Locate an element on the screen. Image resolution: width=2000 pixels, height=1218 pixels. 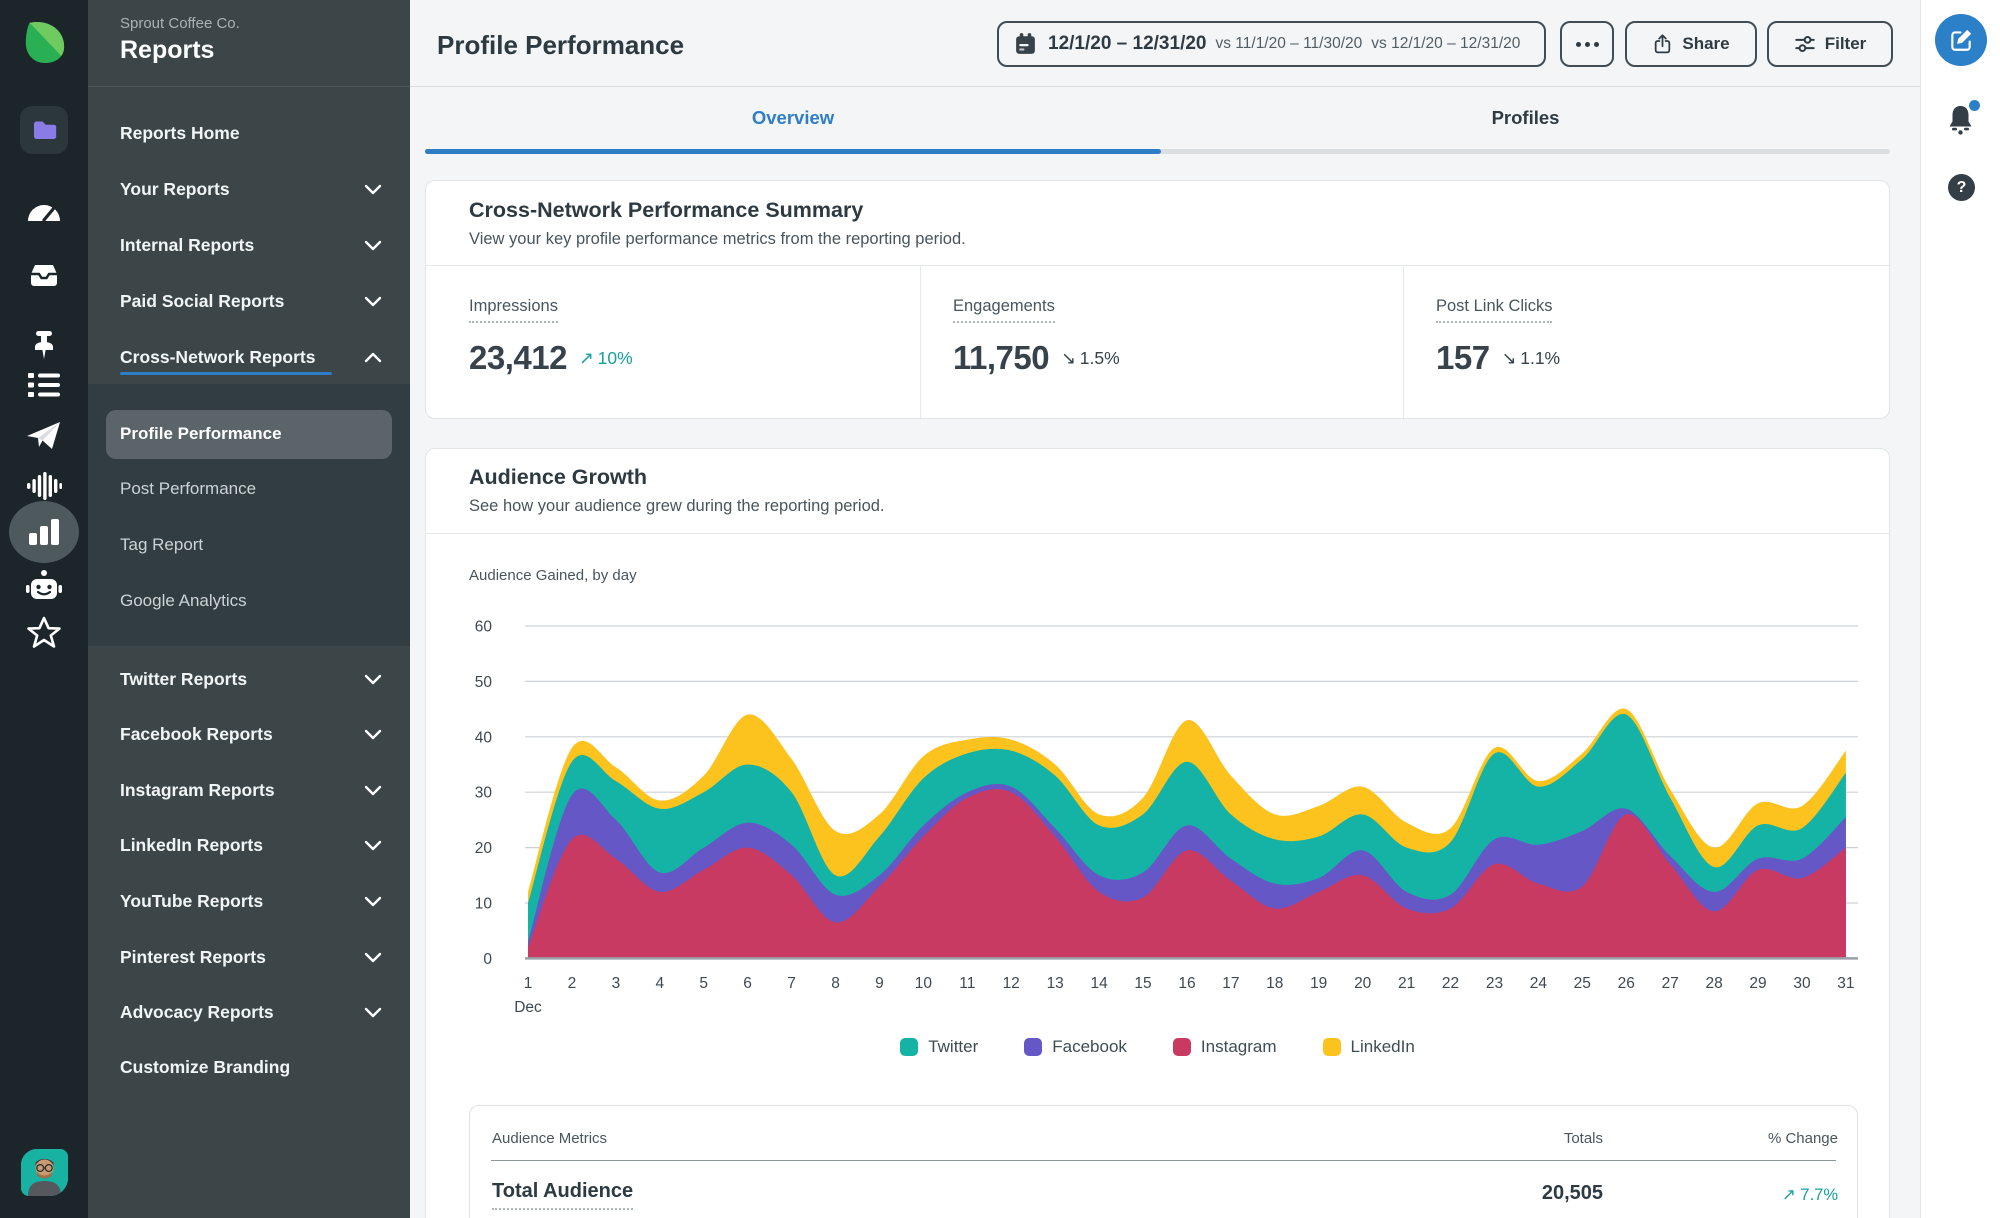
calendar-icon is located at coordinates (1025, 43).